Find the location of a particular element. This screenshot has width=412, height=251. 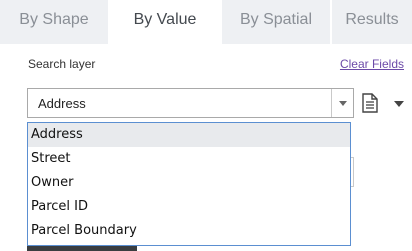

dropdown-option-address: Address is located at coordinates (189, 135).